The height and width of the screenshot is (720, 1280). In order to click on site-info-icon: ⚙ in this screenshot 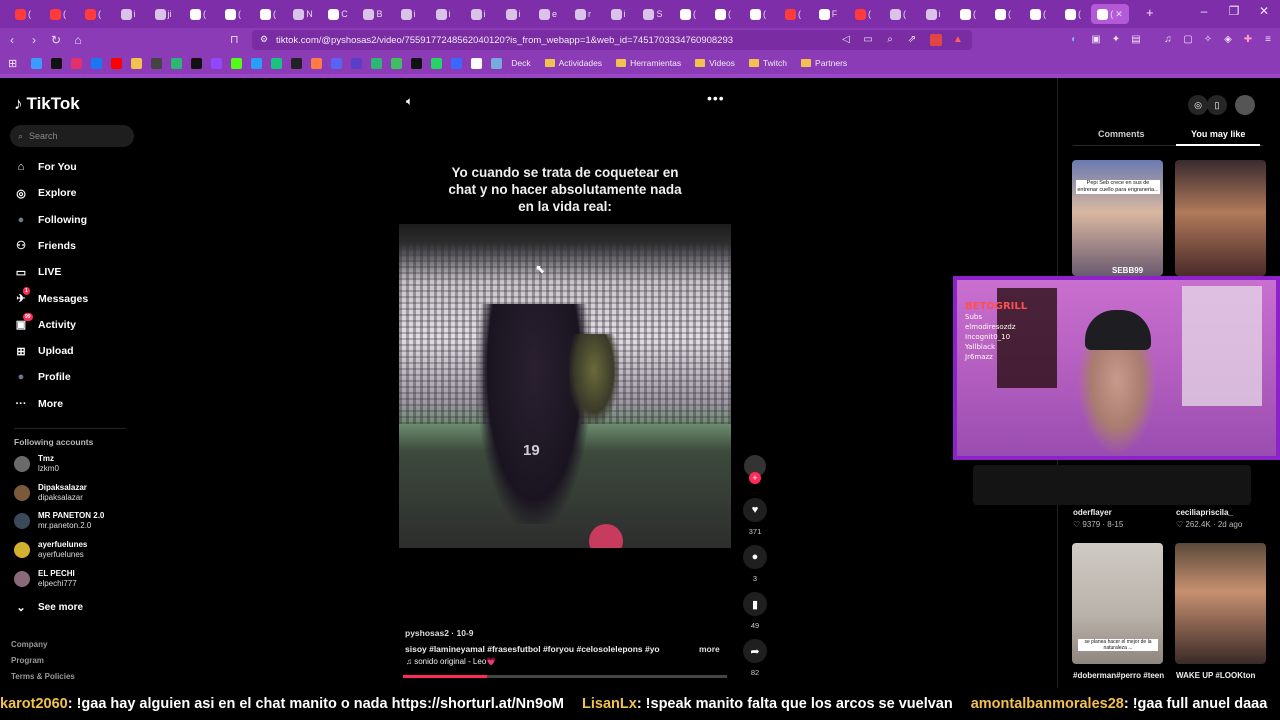, I will do `click(264, 39)`.